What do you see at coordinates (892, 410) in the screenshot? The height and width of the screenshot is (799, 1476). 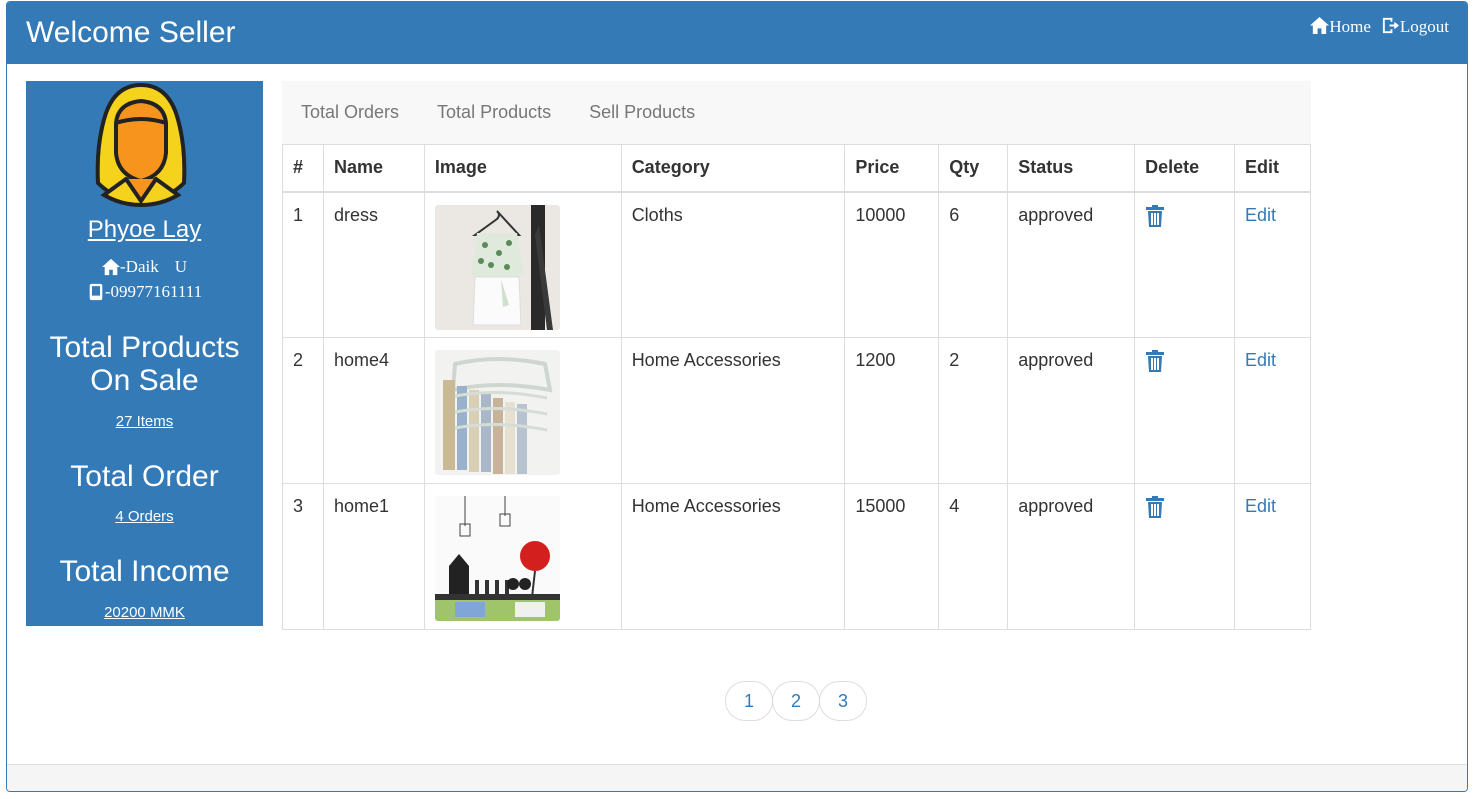 I see `cell-price: 1200` at bounding box center [892, 410].